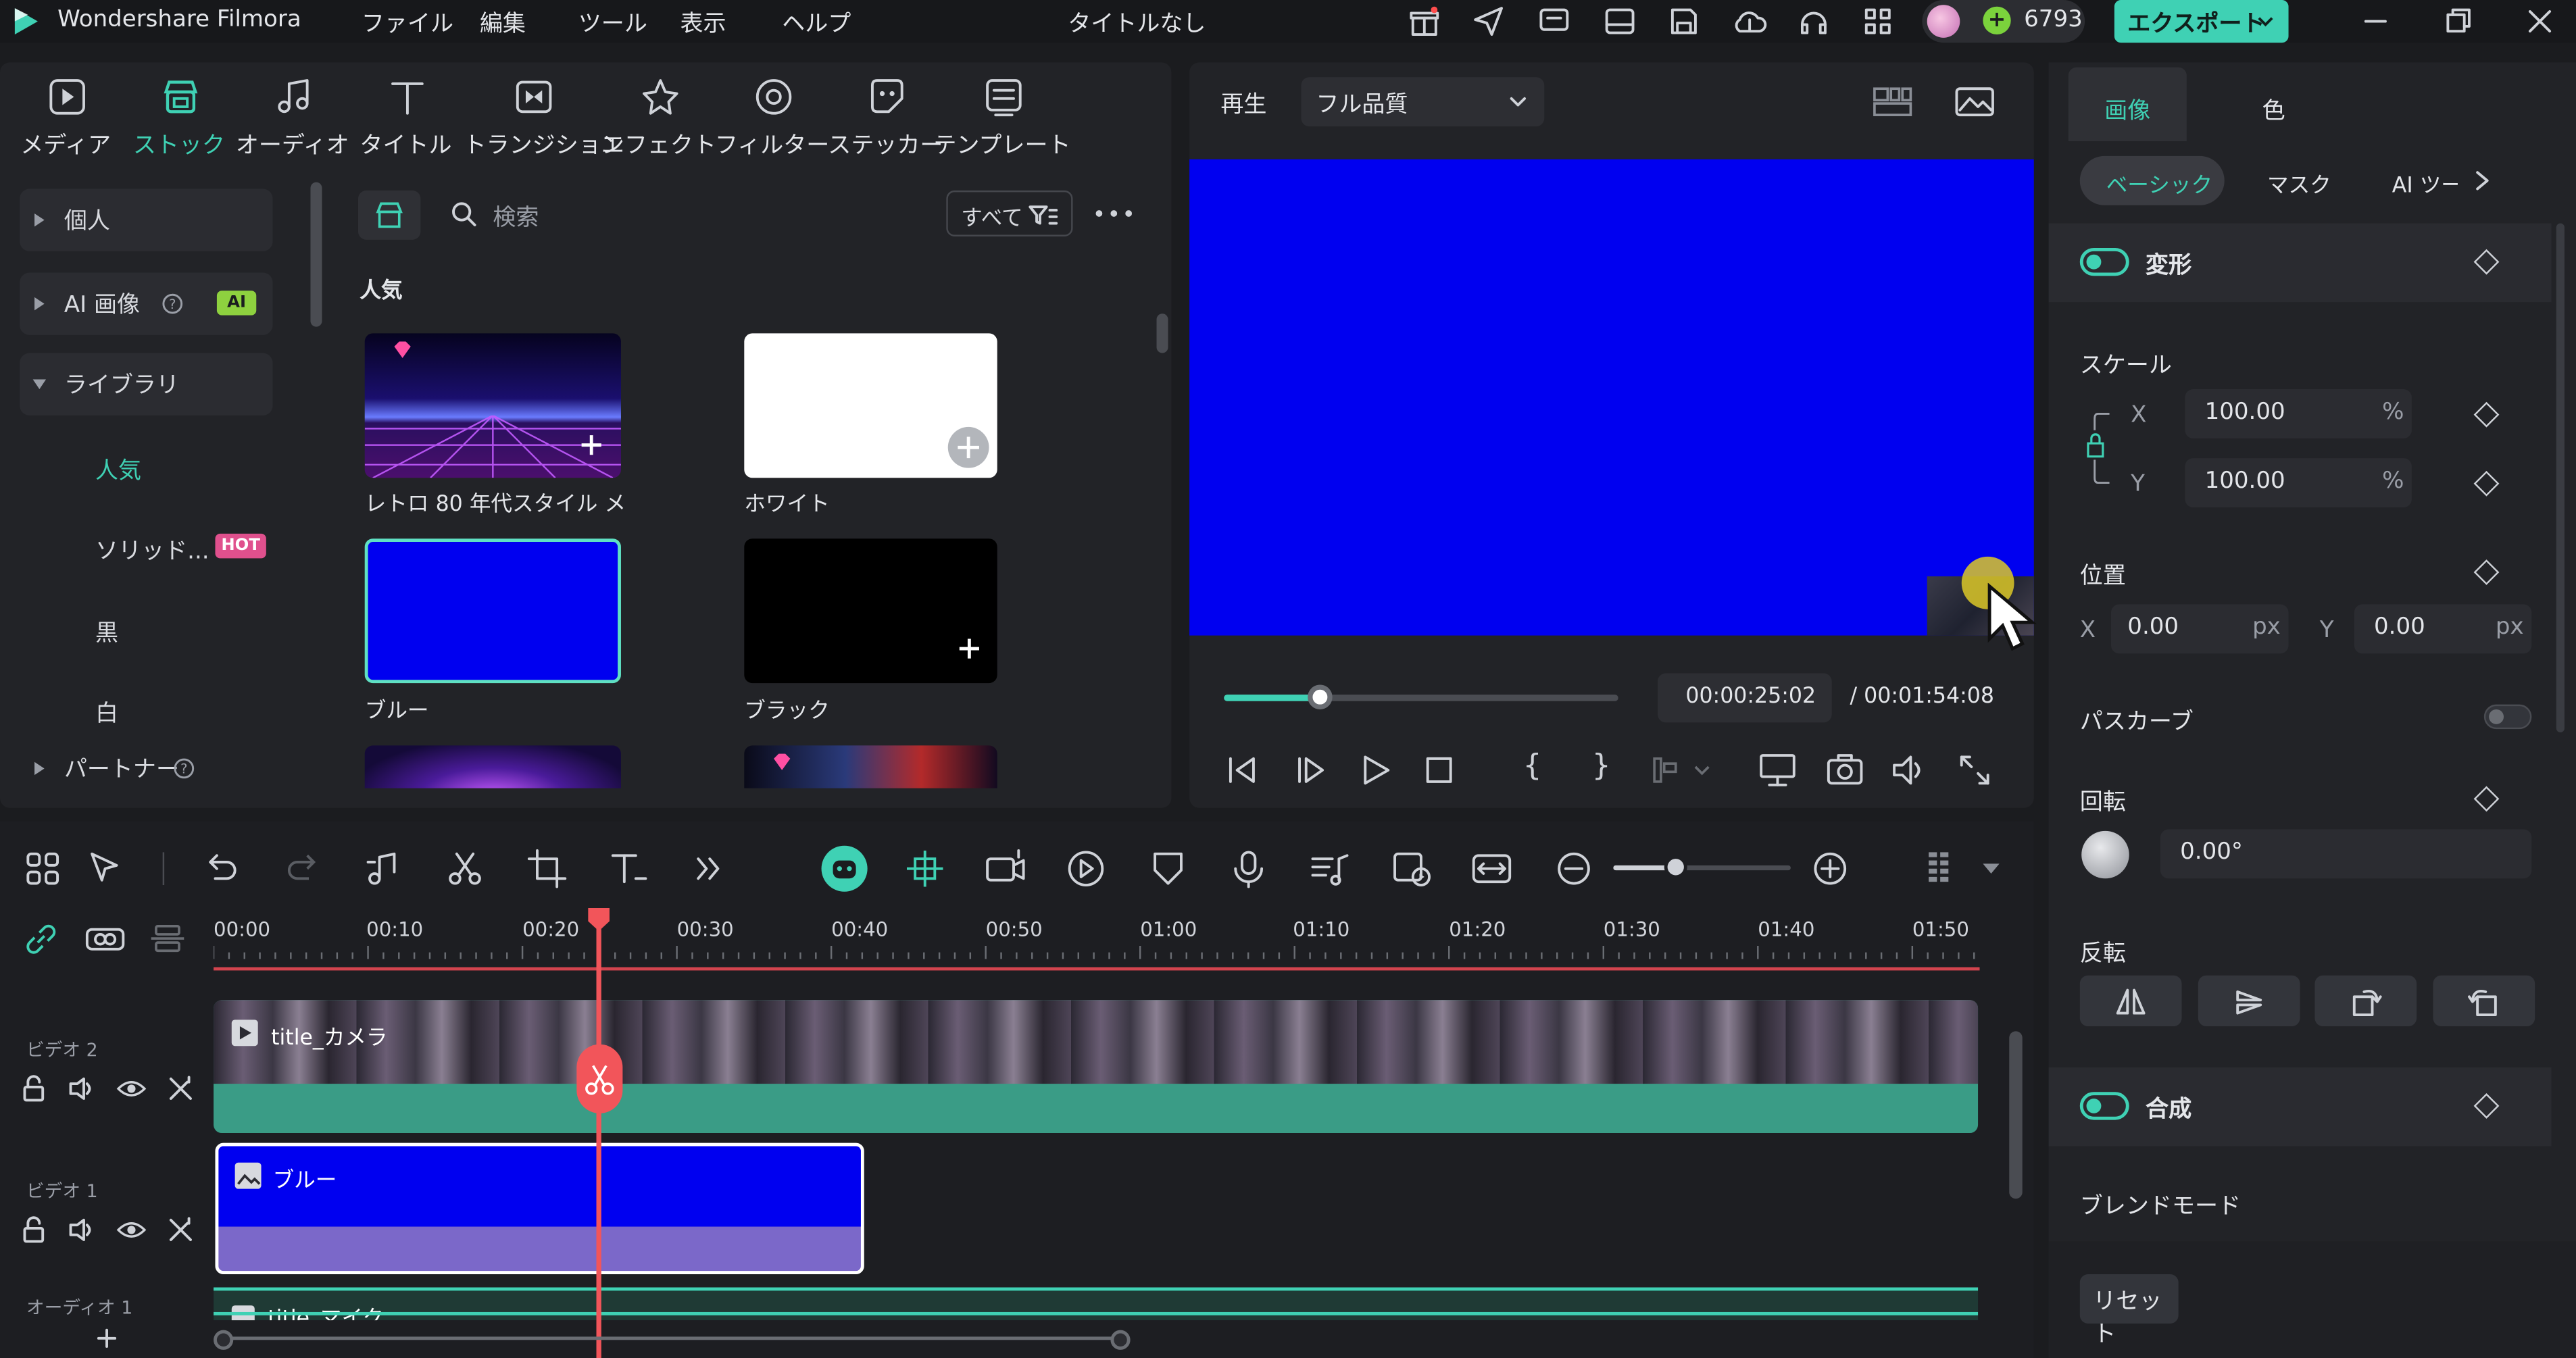 Image resolution: width=2576 pixels, height=1358 pixels. What do you see at coordinates (1114, 213) in the screenshot?
I see `more-options-icon` at bounding box center [1114, 213].